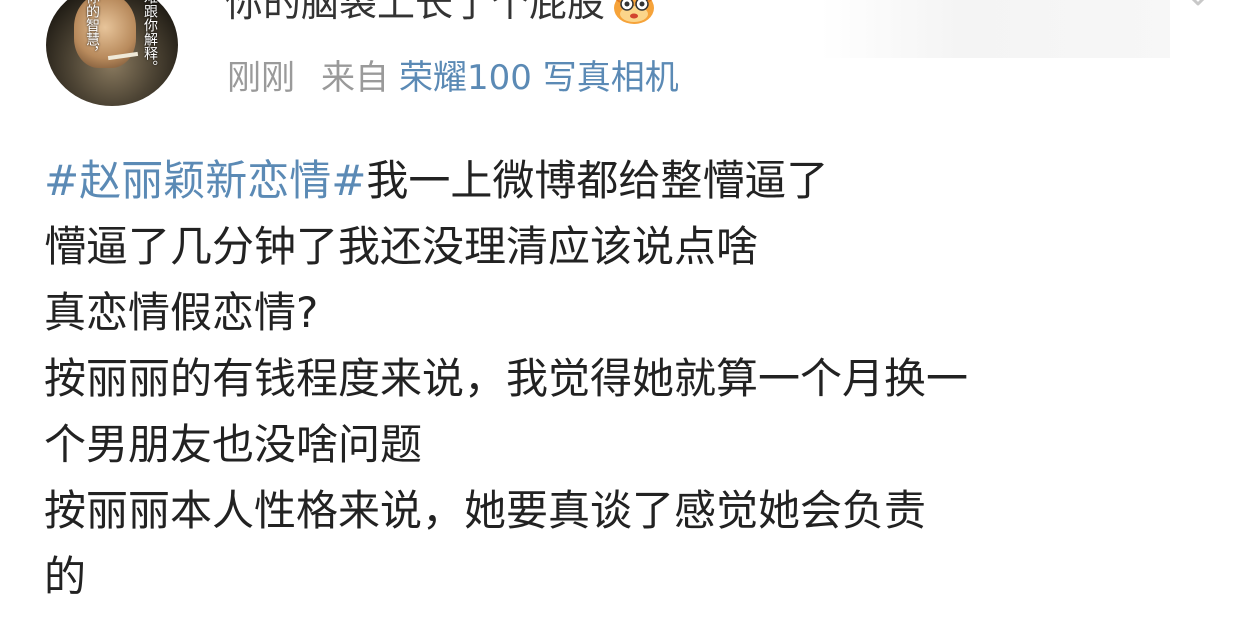  Describe the element at coordinates (205, 180) in the screenshot. I see `hashtag-link: #赵丽颖新恋情#` at that location.